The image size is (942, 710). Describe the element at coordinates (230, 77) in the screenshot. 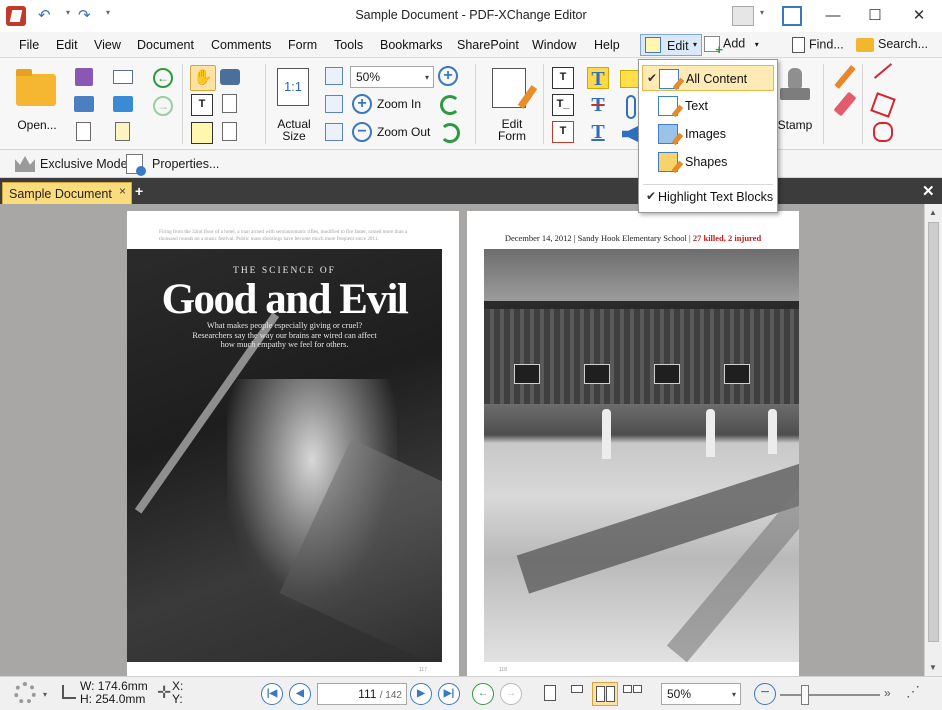

I see `snapshot-icon` at that location.